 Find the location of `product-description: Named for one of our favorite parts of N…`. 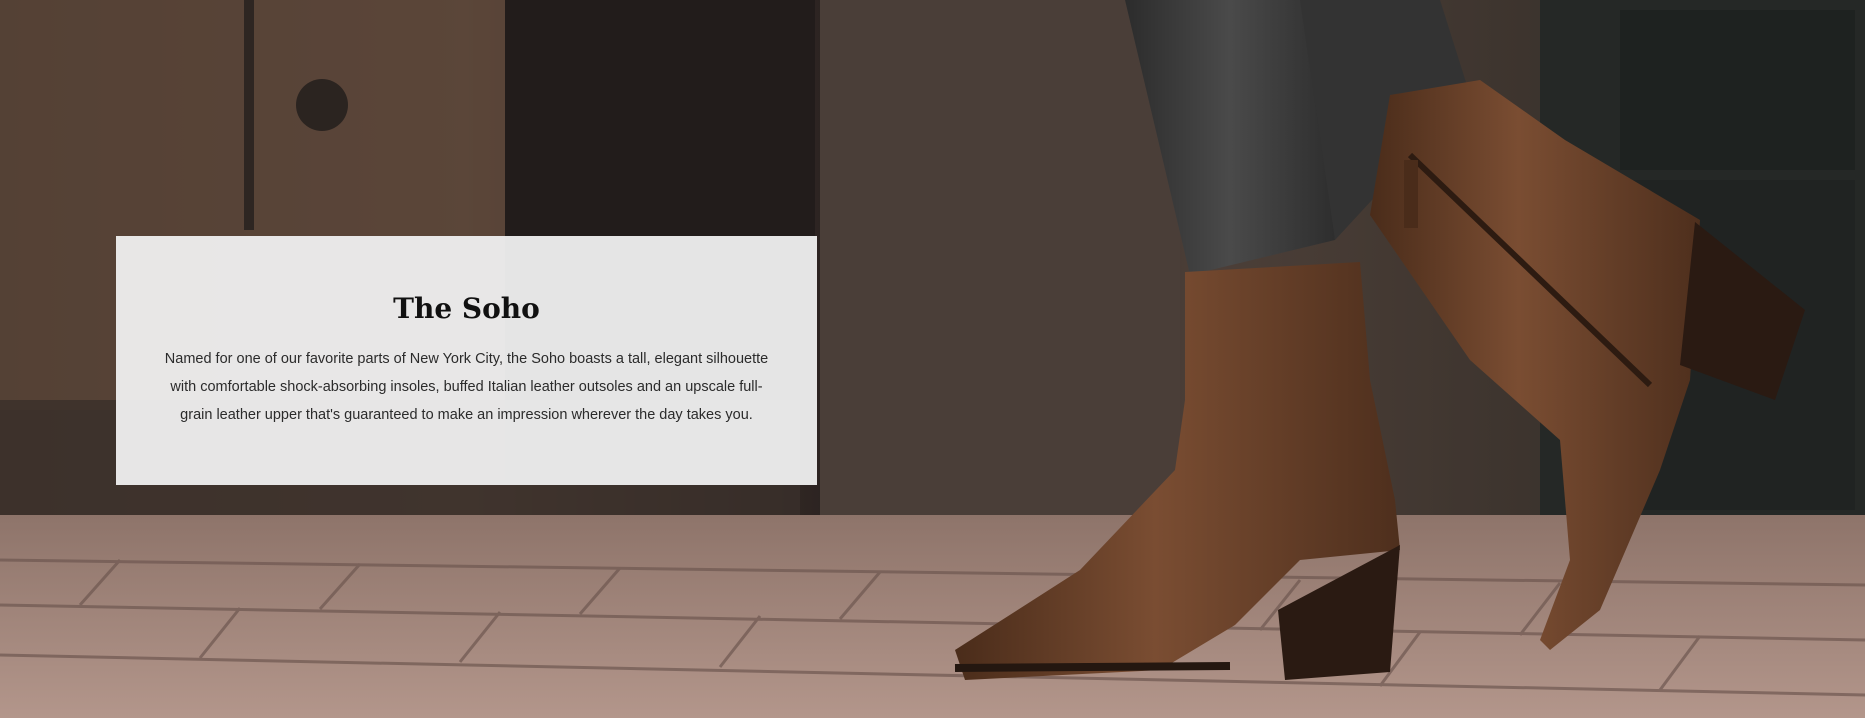

product-description: Named for one of our favorite parts of N… is located at coordinates (466, 387).